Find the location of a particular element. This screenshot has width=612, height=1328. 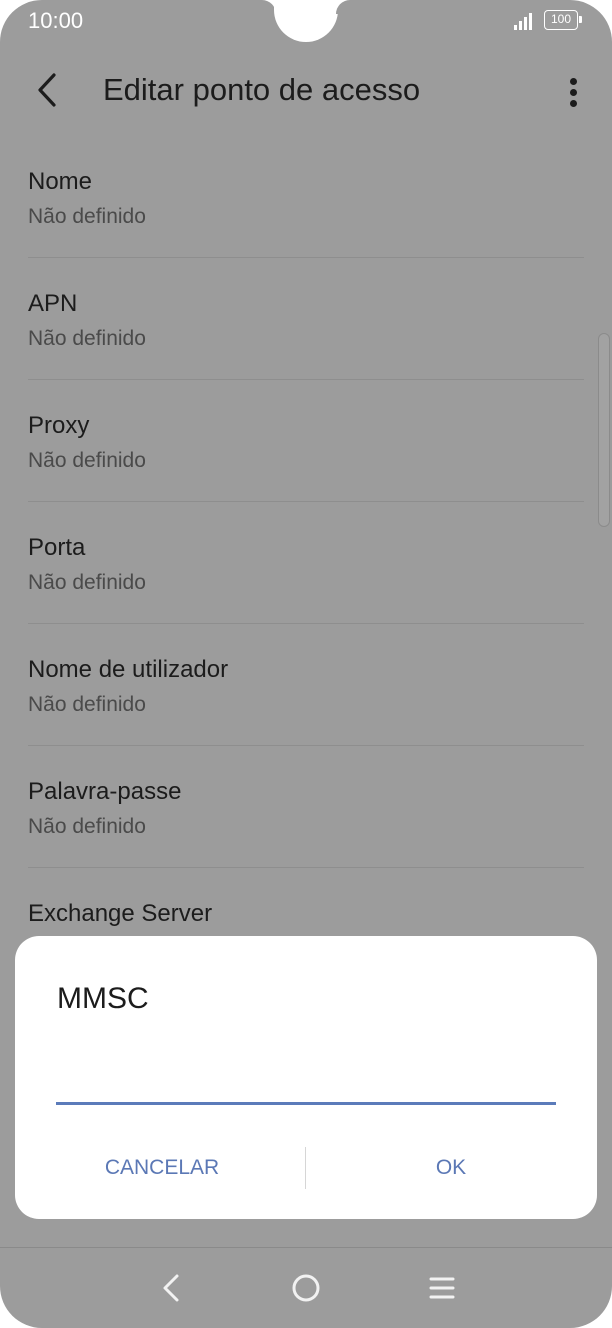

nav-home-button is located at coordinates (306, 1288).